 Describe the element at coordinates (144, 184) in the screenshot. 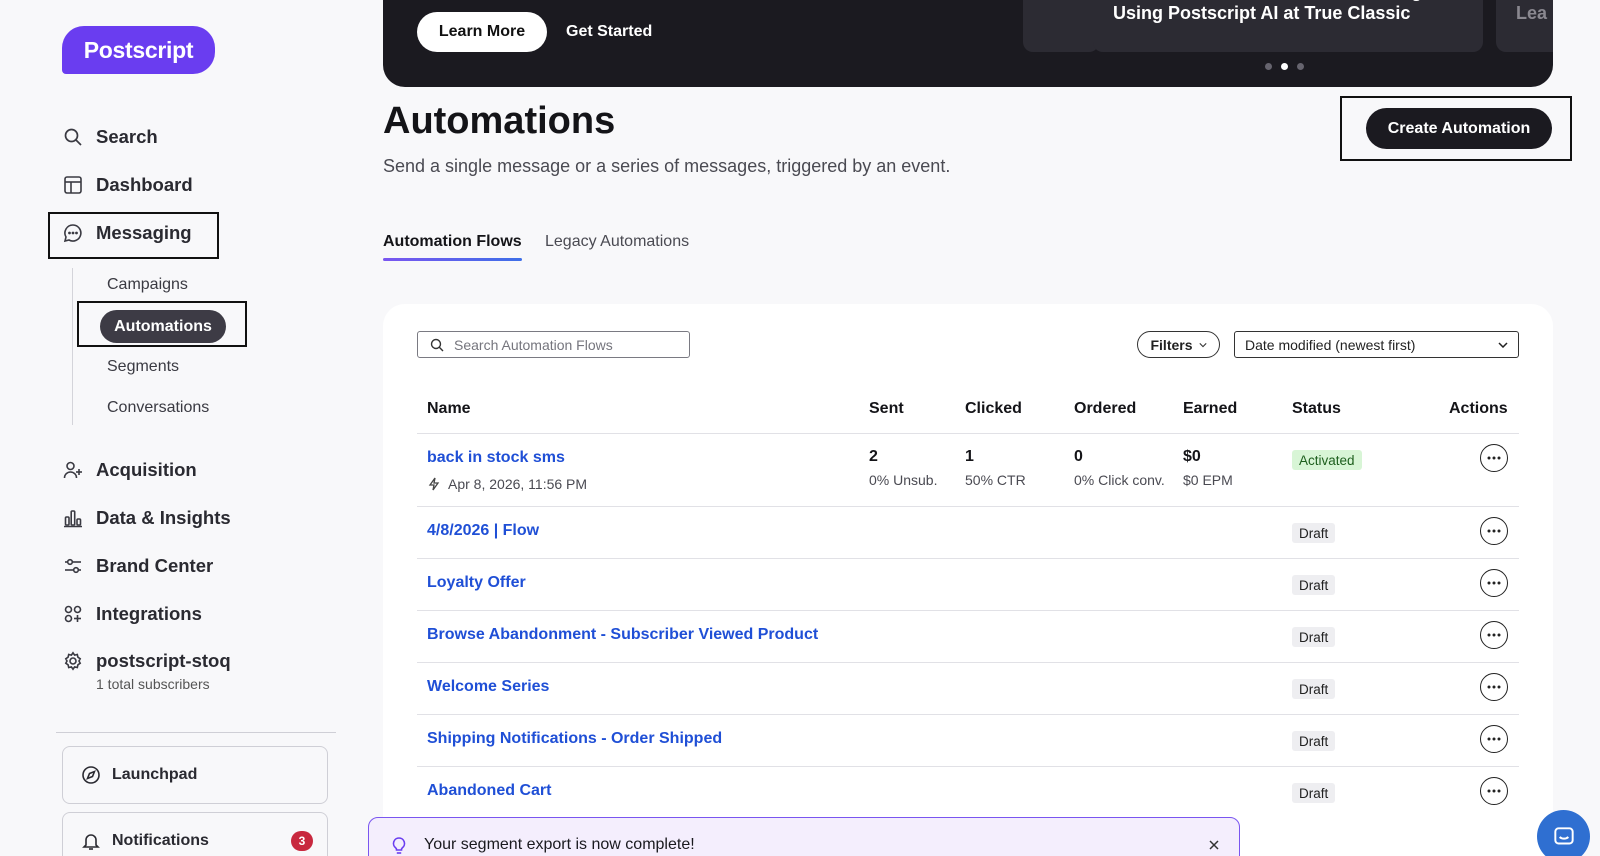

I see `nav-label: Dashboard` at that location.